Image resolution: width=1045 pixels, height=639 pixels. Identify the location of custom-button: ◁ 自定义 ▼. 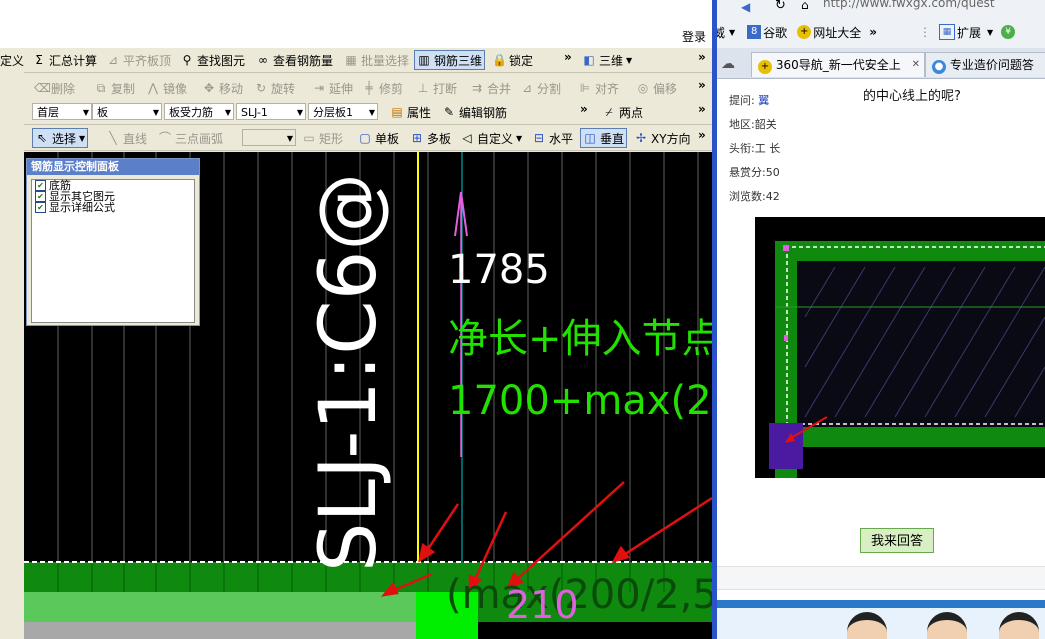
(491, 138).